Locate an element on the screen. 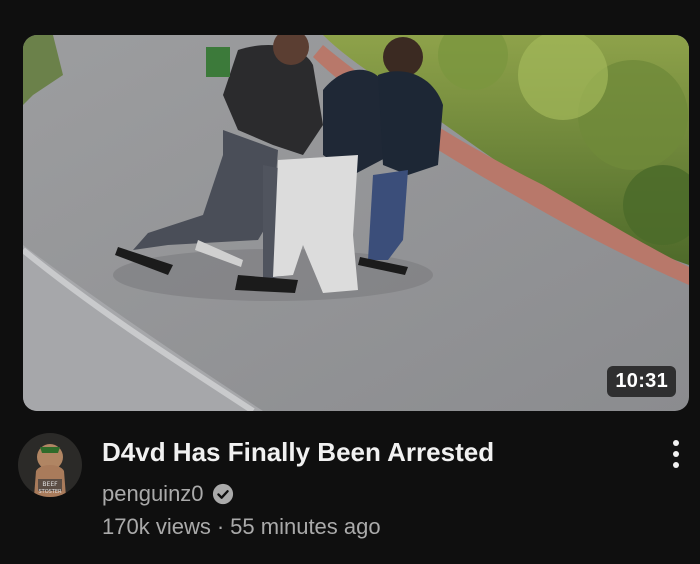 The width and height of the screenshot is (700, 564). video-meta: 170k views · 55 minutes ago is located at coordinates (241, 527).